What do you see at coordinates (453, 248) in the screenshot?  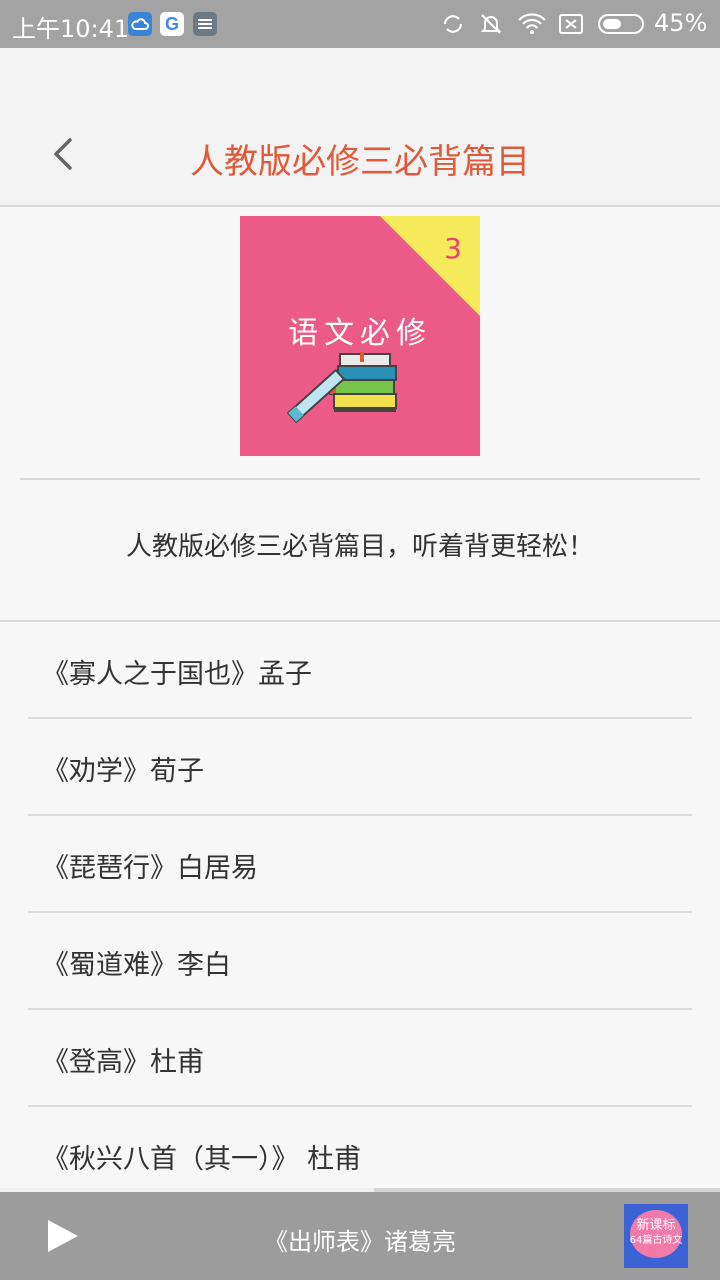 I see `cover-volume-number: 3` at bounding box center [453, 248].